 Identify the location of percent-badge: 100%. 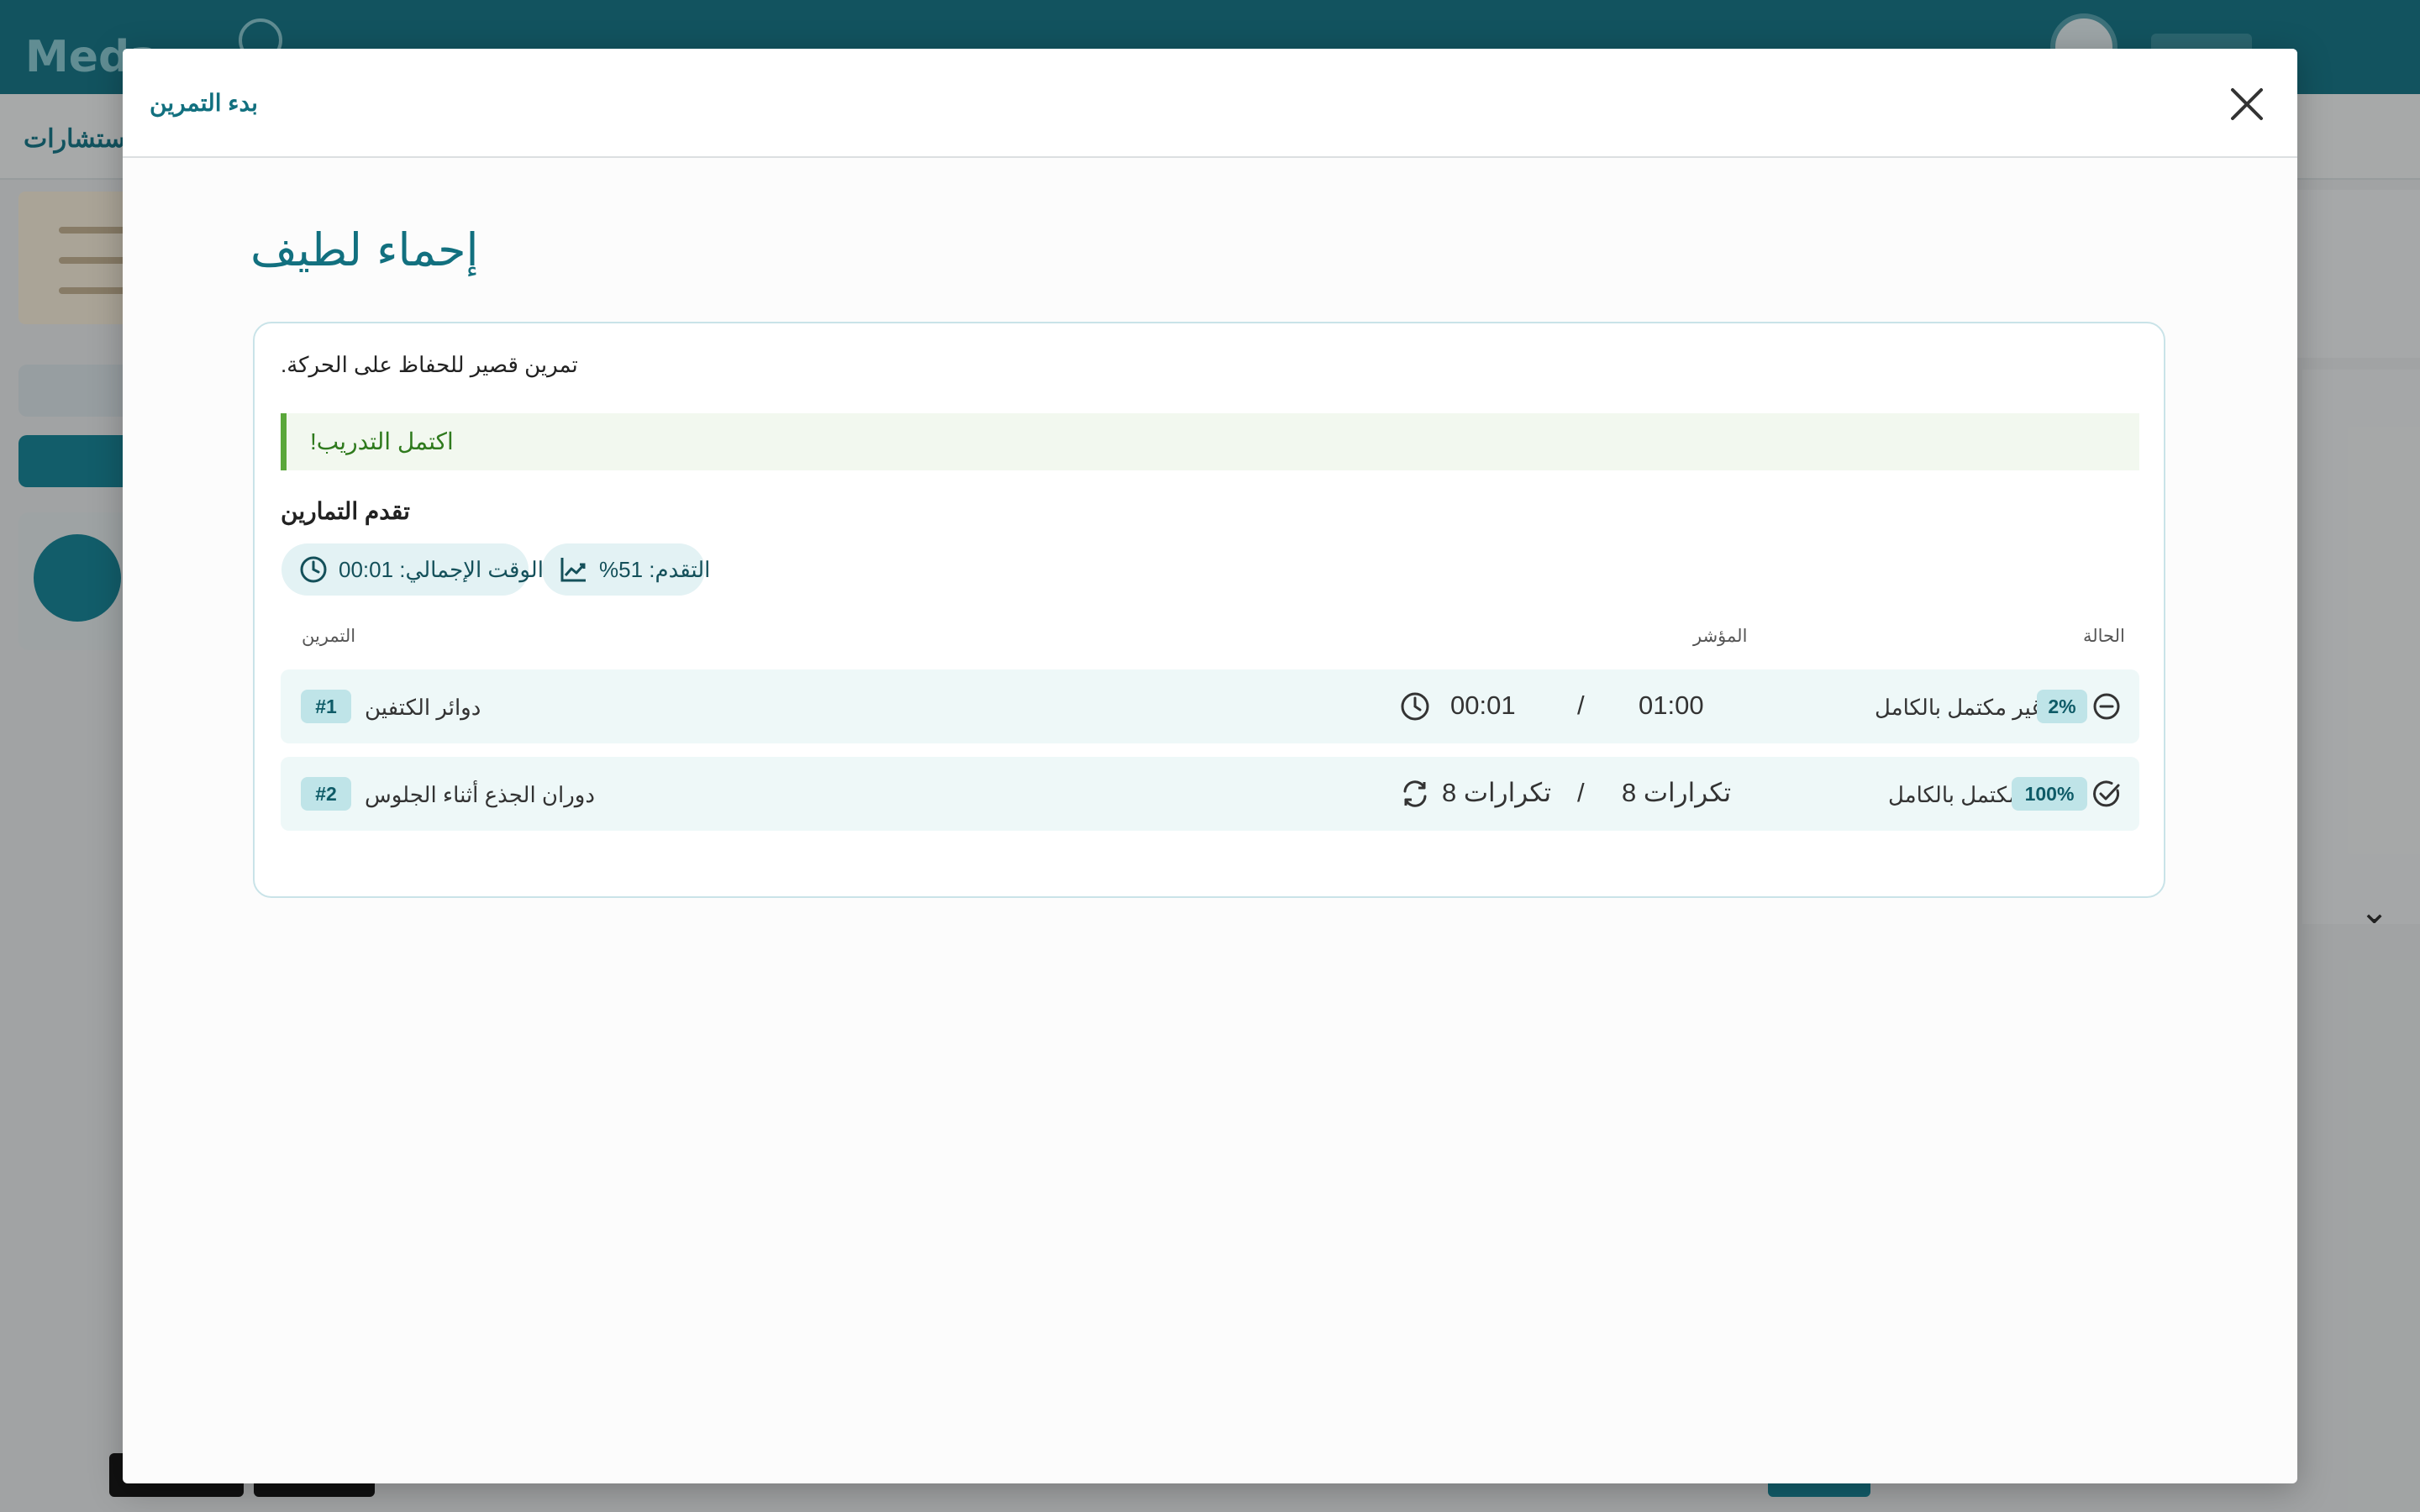
(2049, 794).